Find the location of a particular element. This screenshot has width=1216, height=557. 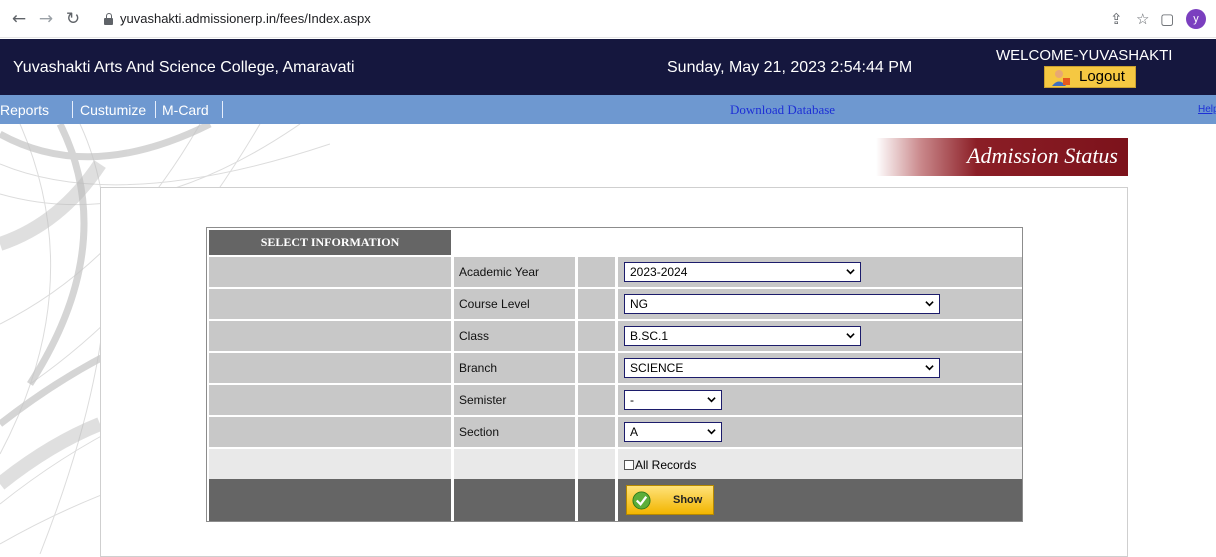

selected-value: 2023-2024 is located at coordinates (659, 272).